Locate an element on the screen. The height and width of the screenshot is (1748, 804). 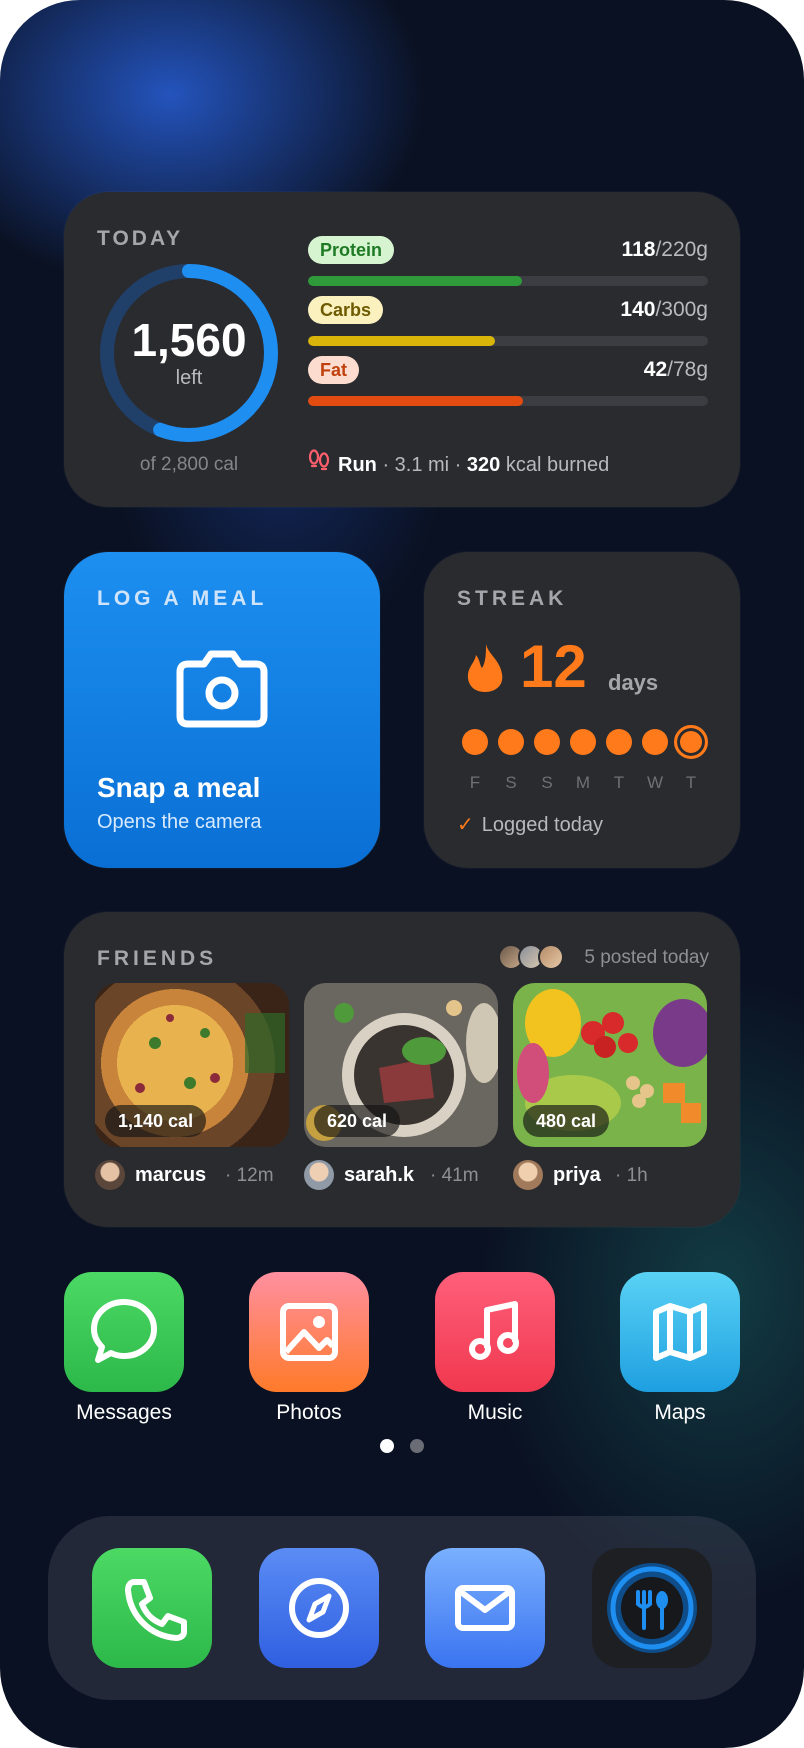
friend-post-time: · 41m is located at coordinates (454, 1175).